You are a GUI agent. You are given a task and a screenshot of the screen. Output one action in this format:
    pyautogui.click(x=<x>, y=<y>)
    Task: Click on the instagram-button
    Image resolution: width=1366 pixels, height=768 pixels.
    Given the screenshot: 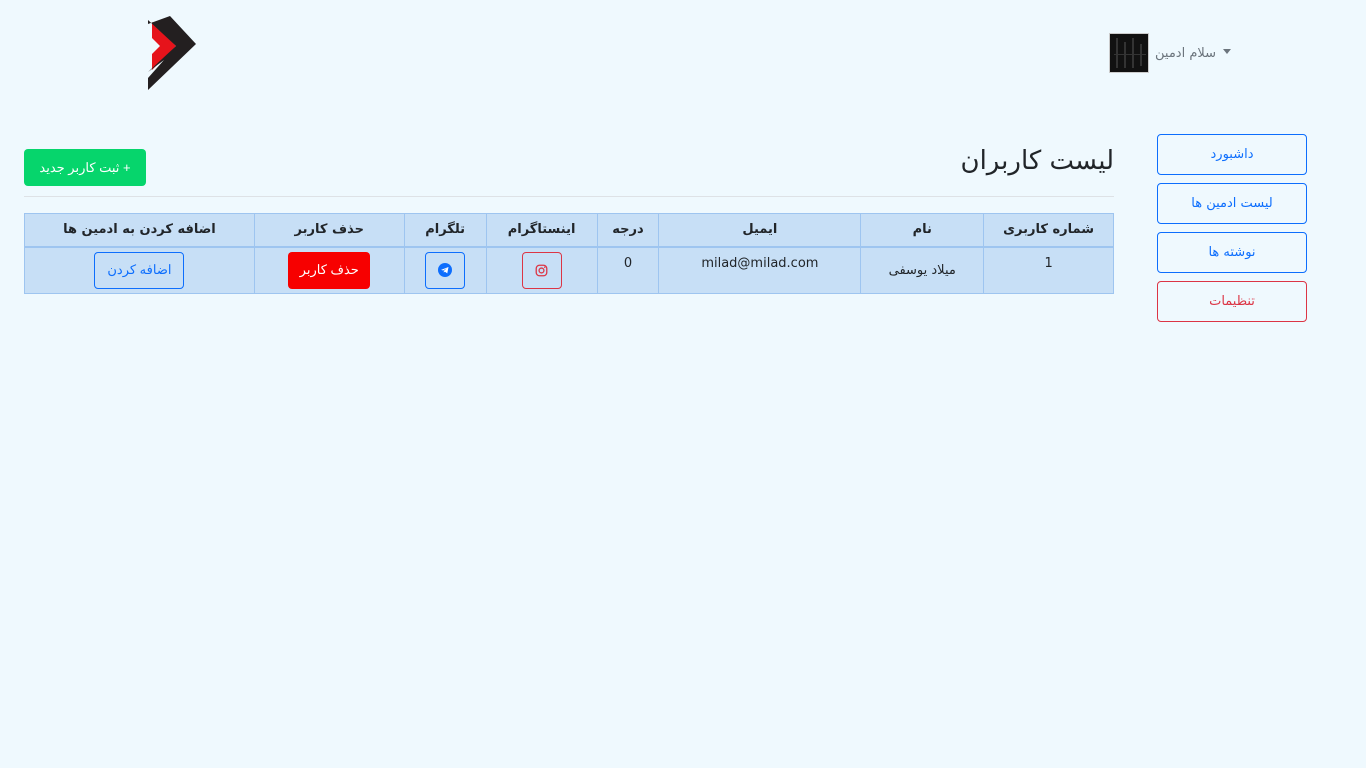 What is the action you would take?
    pyautogui.click(x=541, y=270)
    